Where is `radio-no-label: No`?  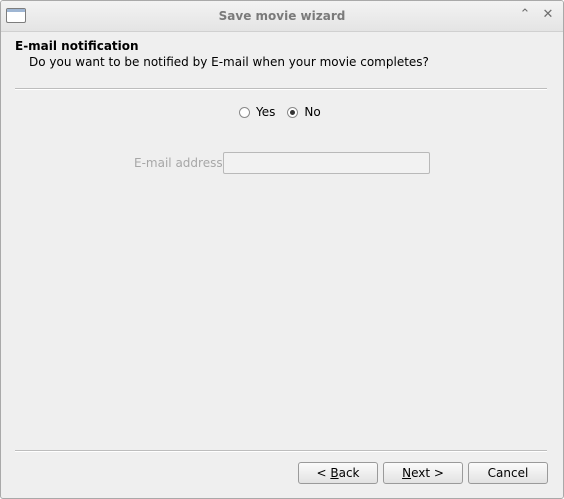 radio-no-label: No is located at coordinates (312, 112).